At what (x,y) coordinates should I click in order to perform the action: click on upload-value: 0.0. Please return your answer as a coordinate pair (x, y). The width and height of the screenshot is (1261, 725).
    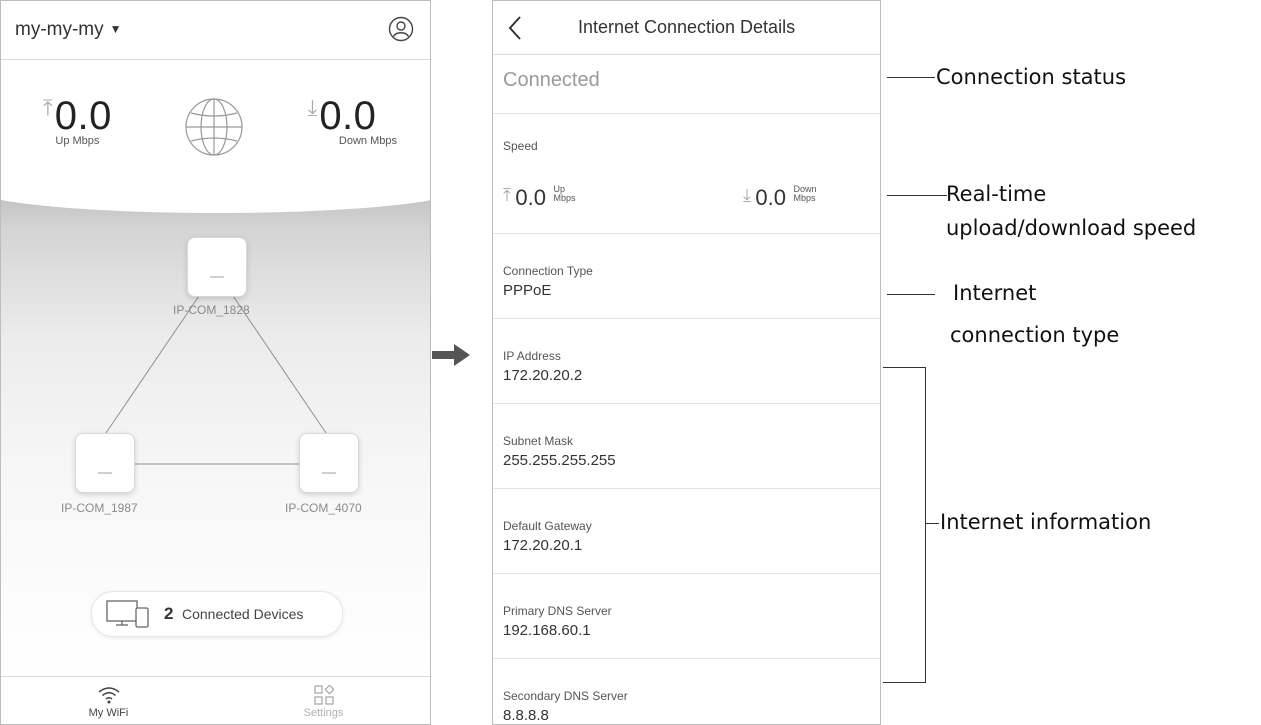
    Looking at the image, I should click on (531, 197).